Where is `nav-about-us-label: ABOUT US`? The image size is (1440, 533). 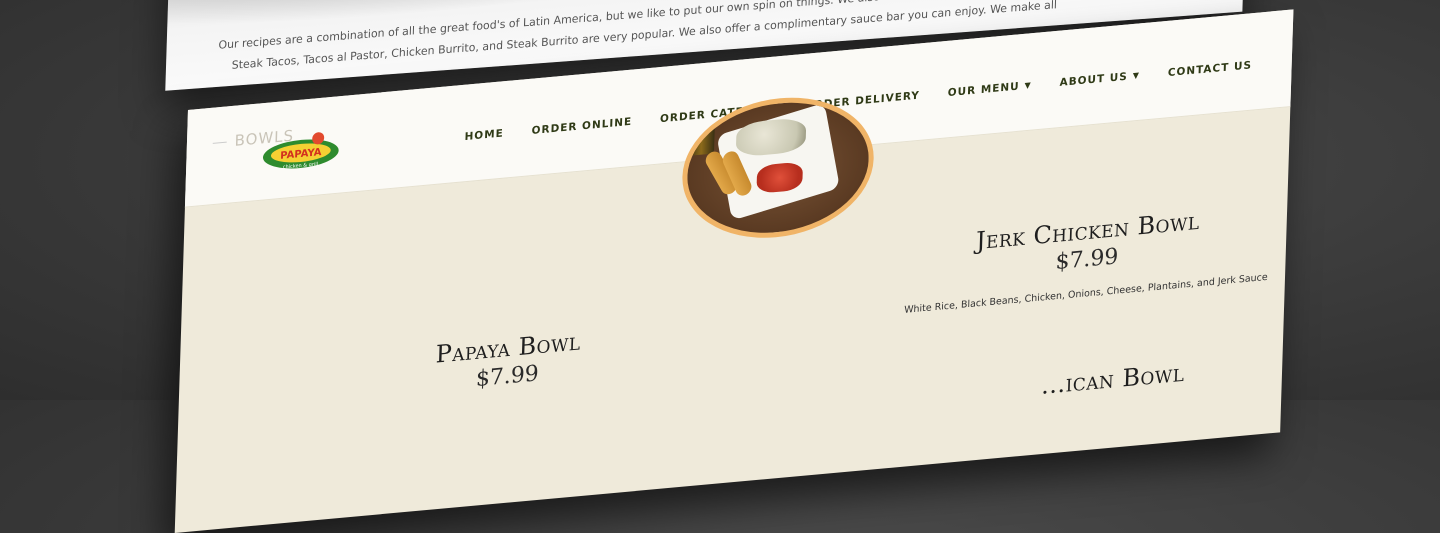
nav-about-us-label: ABOUT US is located at coordinates (1093, 79).